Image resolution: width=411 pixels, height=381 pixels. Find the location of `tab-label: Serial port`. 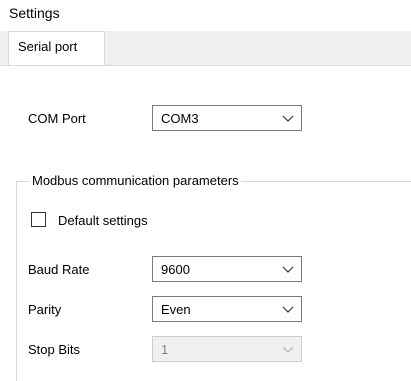

tab-label: Serial port is located at coordinates (48, 46).